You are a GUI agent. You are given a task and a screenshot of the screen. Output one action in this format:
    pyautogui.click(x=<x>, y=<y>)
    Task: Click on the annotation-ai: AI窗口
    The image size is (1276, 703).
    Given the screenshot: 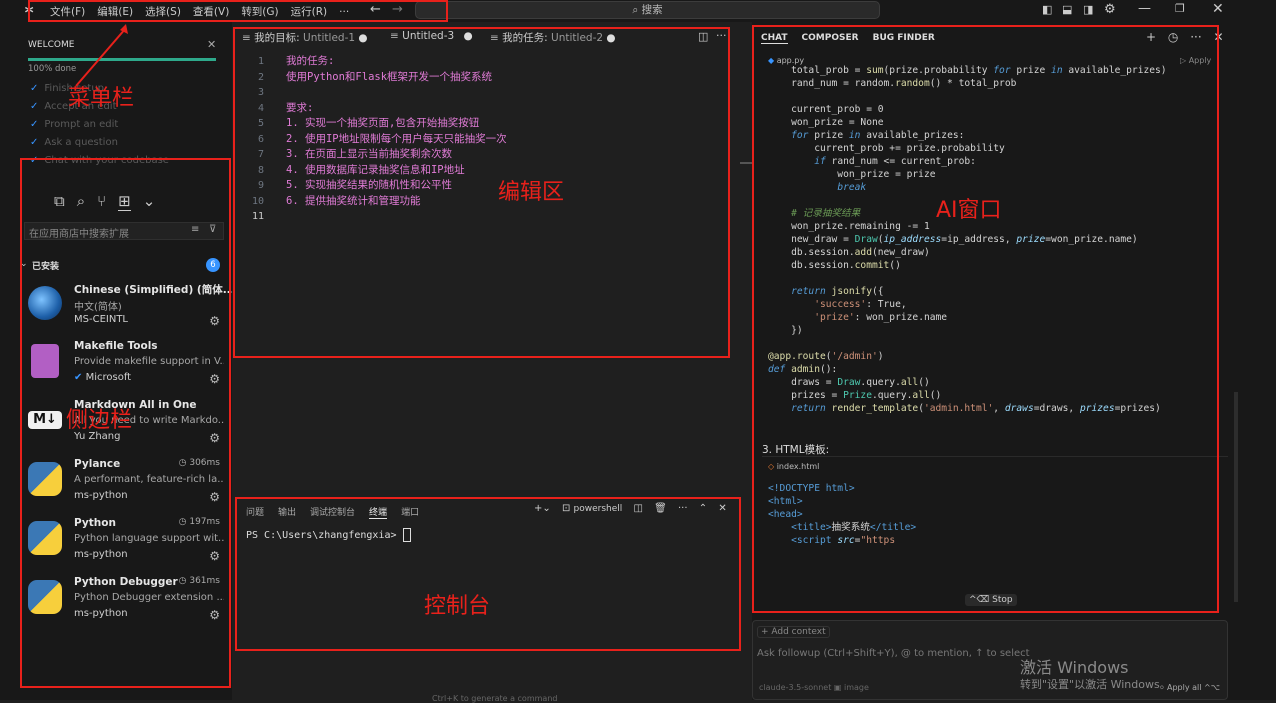 What is the action you would take?
    pyautogui.click(x=969, y=210)
    